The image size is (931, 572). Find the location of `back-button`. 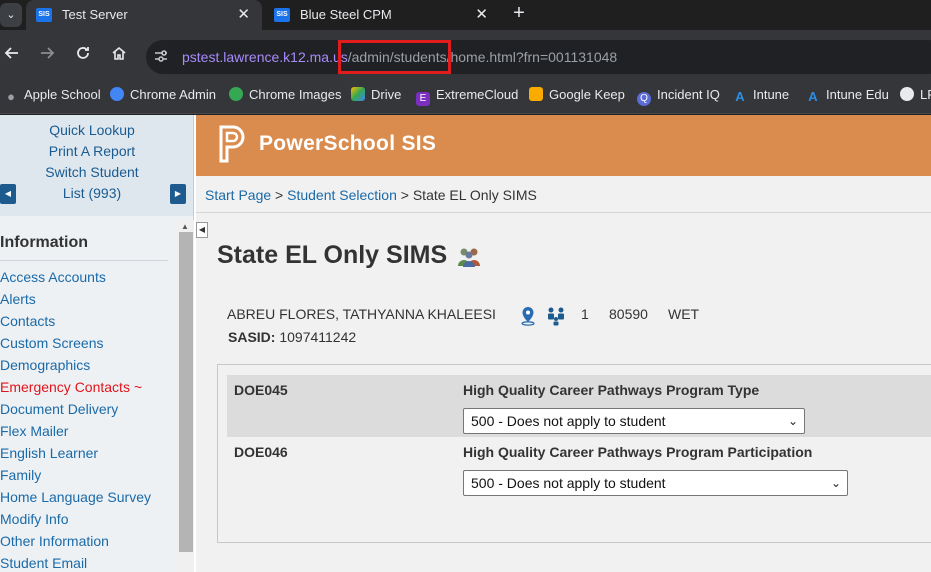

back-button is located at coordinates (12, 55).